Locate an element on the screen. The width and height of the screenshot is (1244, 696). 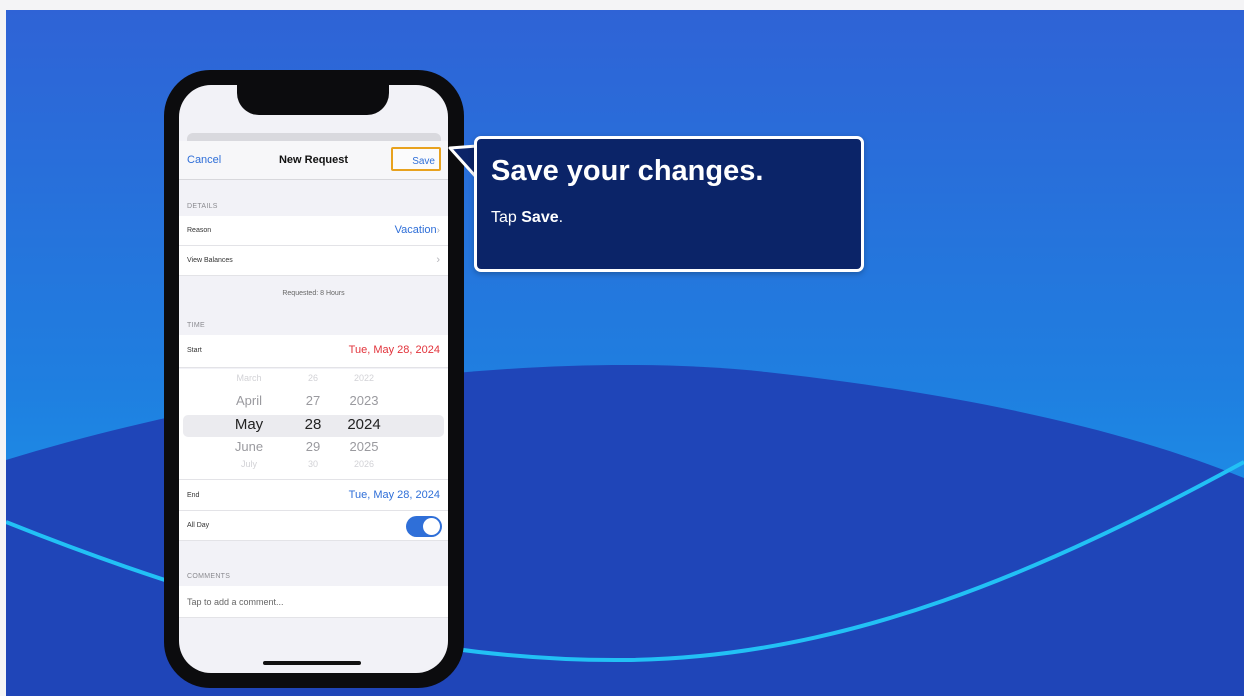
picker-day: 27 is located at coordinates (313, 400).